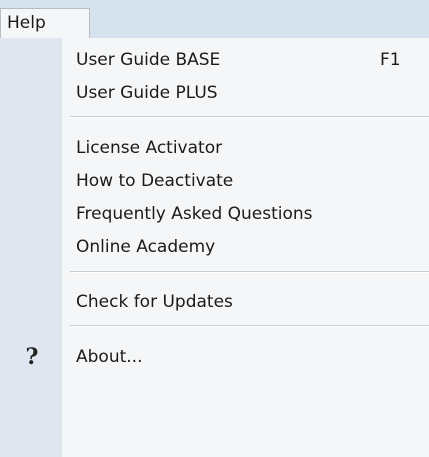 The width and height of the screenshot is (429, 457). Describe the element at coordinates (155, 181) in the screenshot. I see `menu-item-label: How to Deactivate` at that location.